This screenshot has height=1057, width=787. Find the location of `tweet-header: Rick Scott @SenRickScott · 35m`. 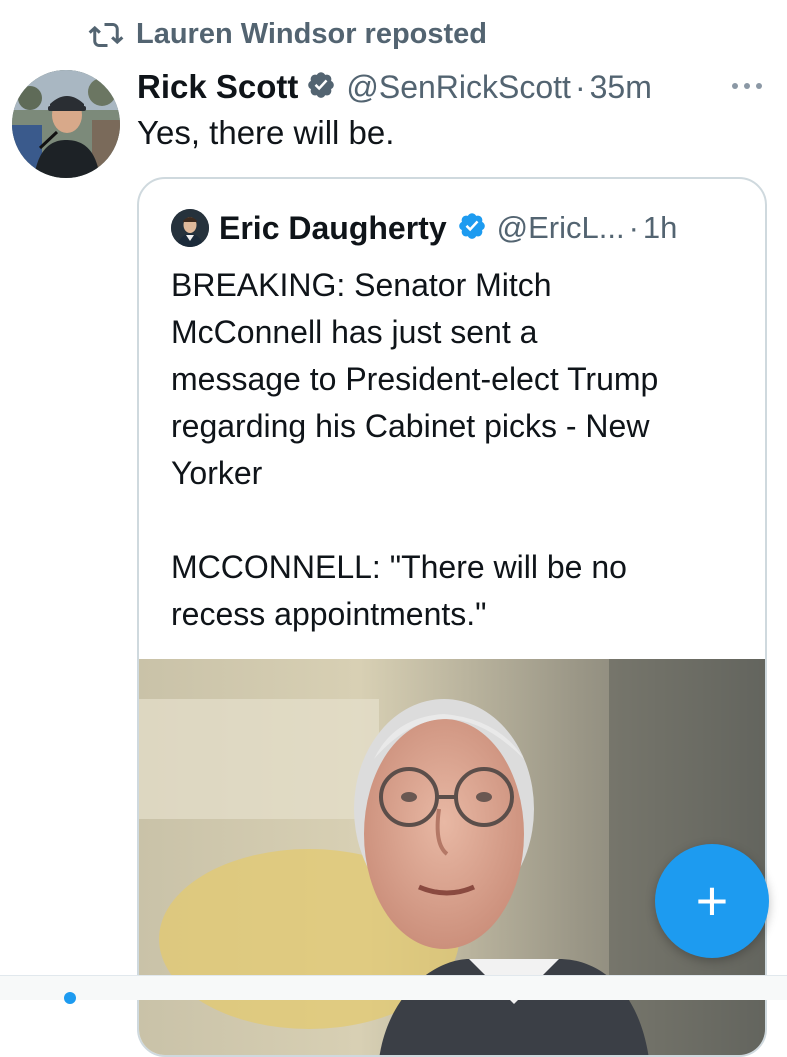

tweet-header: Rick Scott @SenRickScott · 35m is located at coordinates (452, 87).